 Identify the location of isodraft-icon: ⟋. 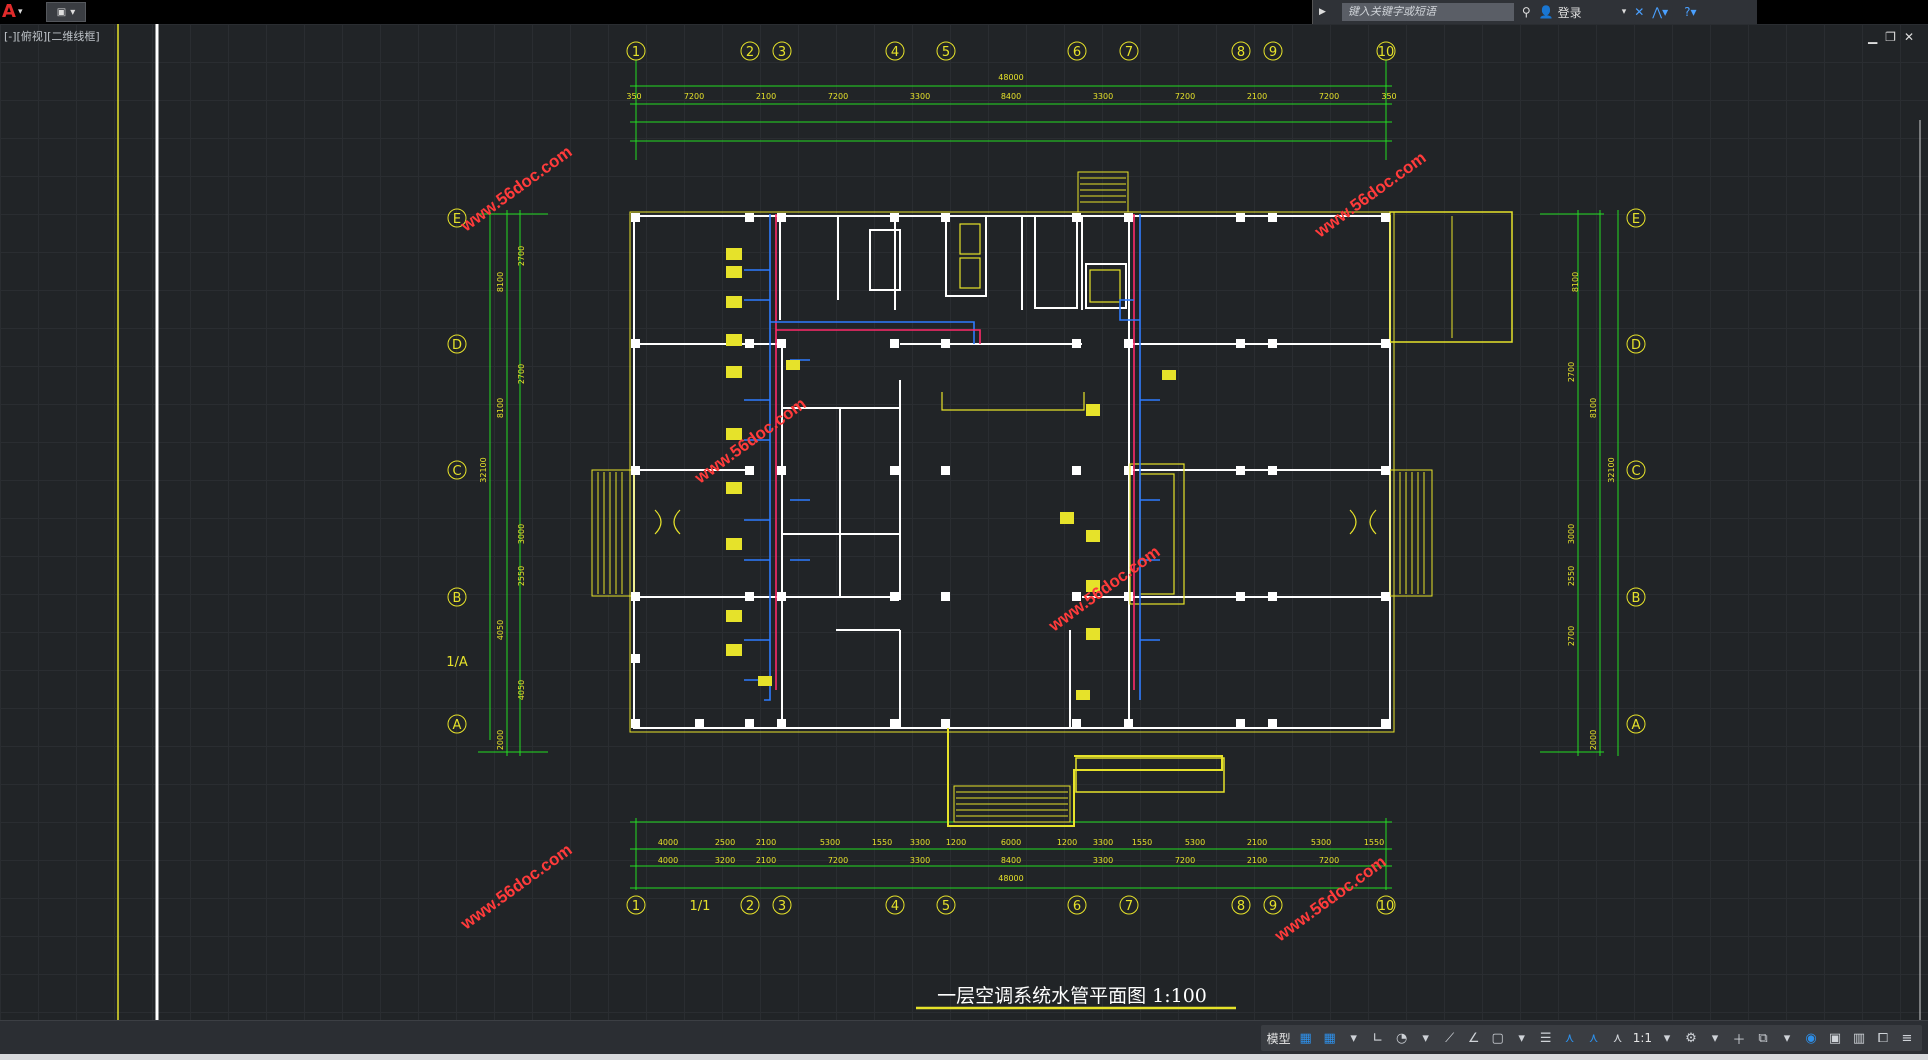
(1450, 1038).